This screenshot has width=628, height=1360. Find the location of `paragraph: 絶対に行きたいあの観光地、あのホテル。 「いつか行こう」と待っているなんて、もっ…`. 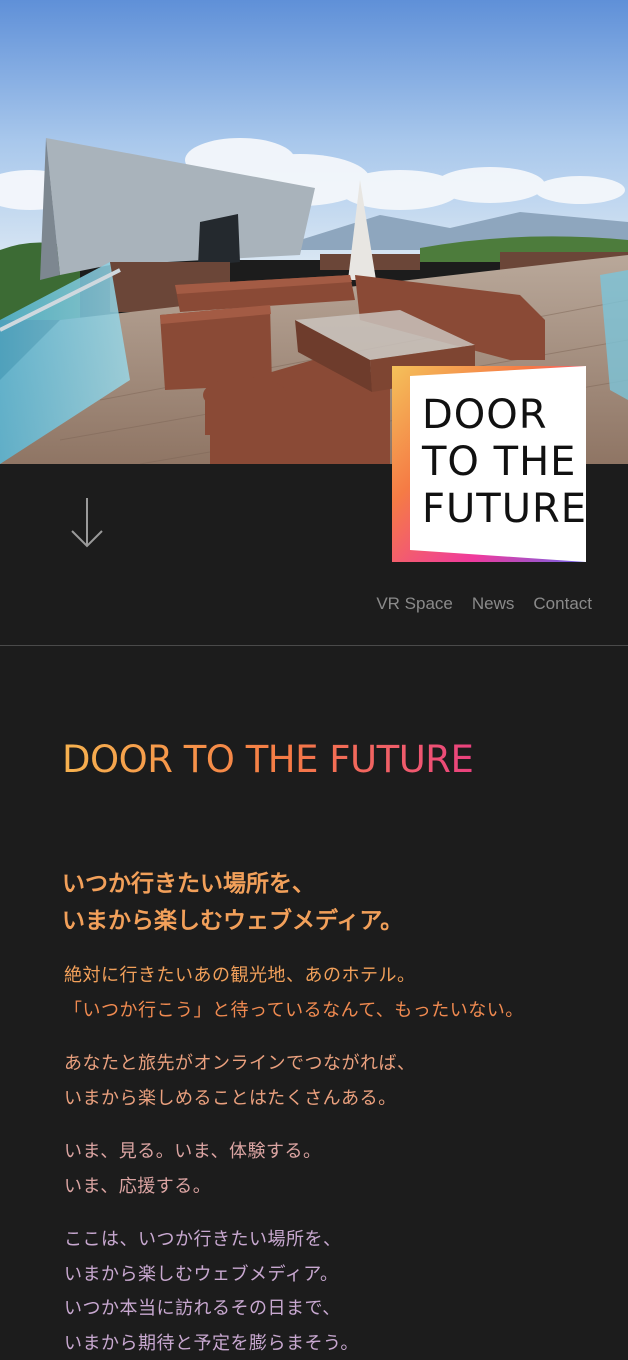

paragraph: 絶対に行きたいあの観光地、あのホテル。 「いつか行こう」と待っているなんて、もっ… is located at coordinates (294, 993).